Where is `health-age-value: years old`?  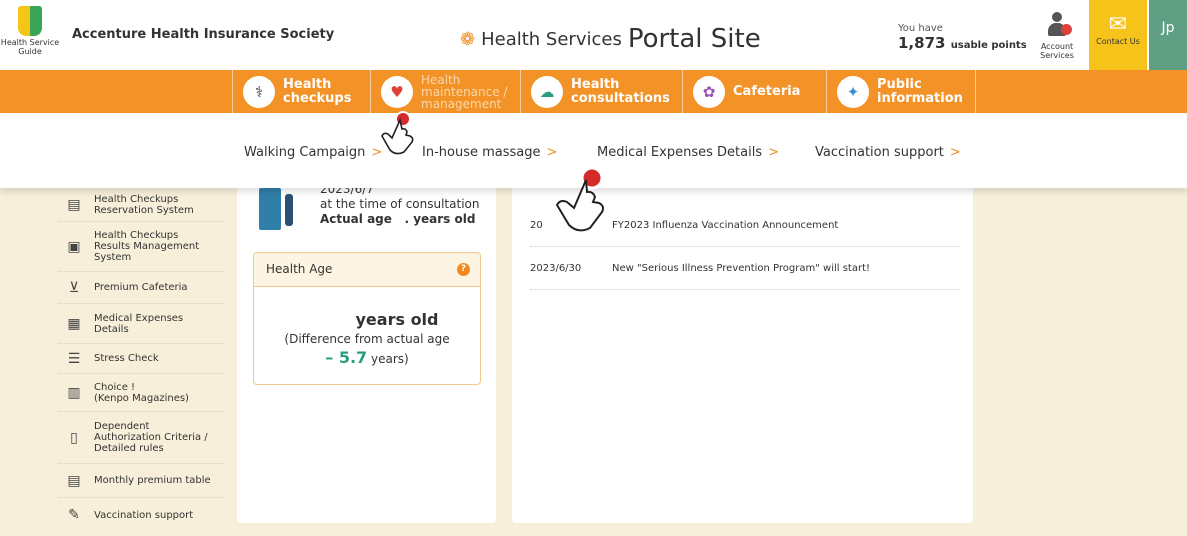 health-age-value: years old is located at coordinates (397, 319).